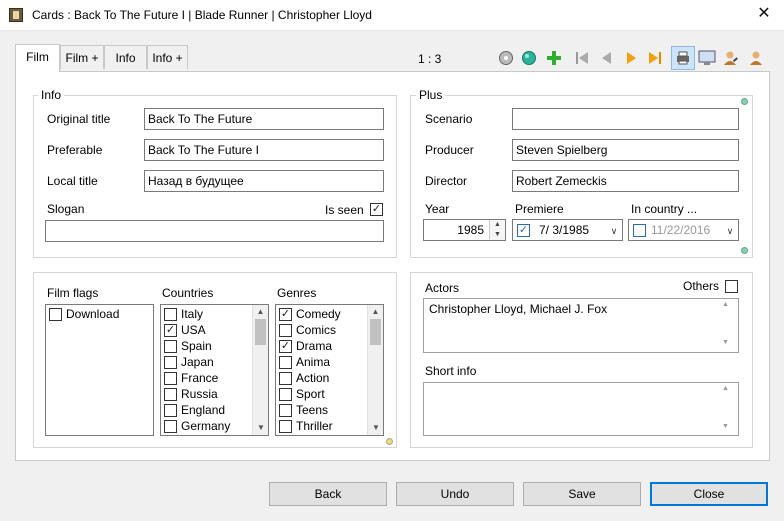  Describe the element at coordinates (470, 230) in the screenshot. I see `year-value: 1985` at that location.